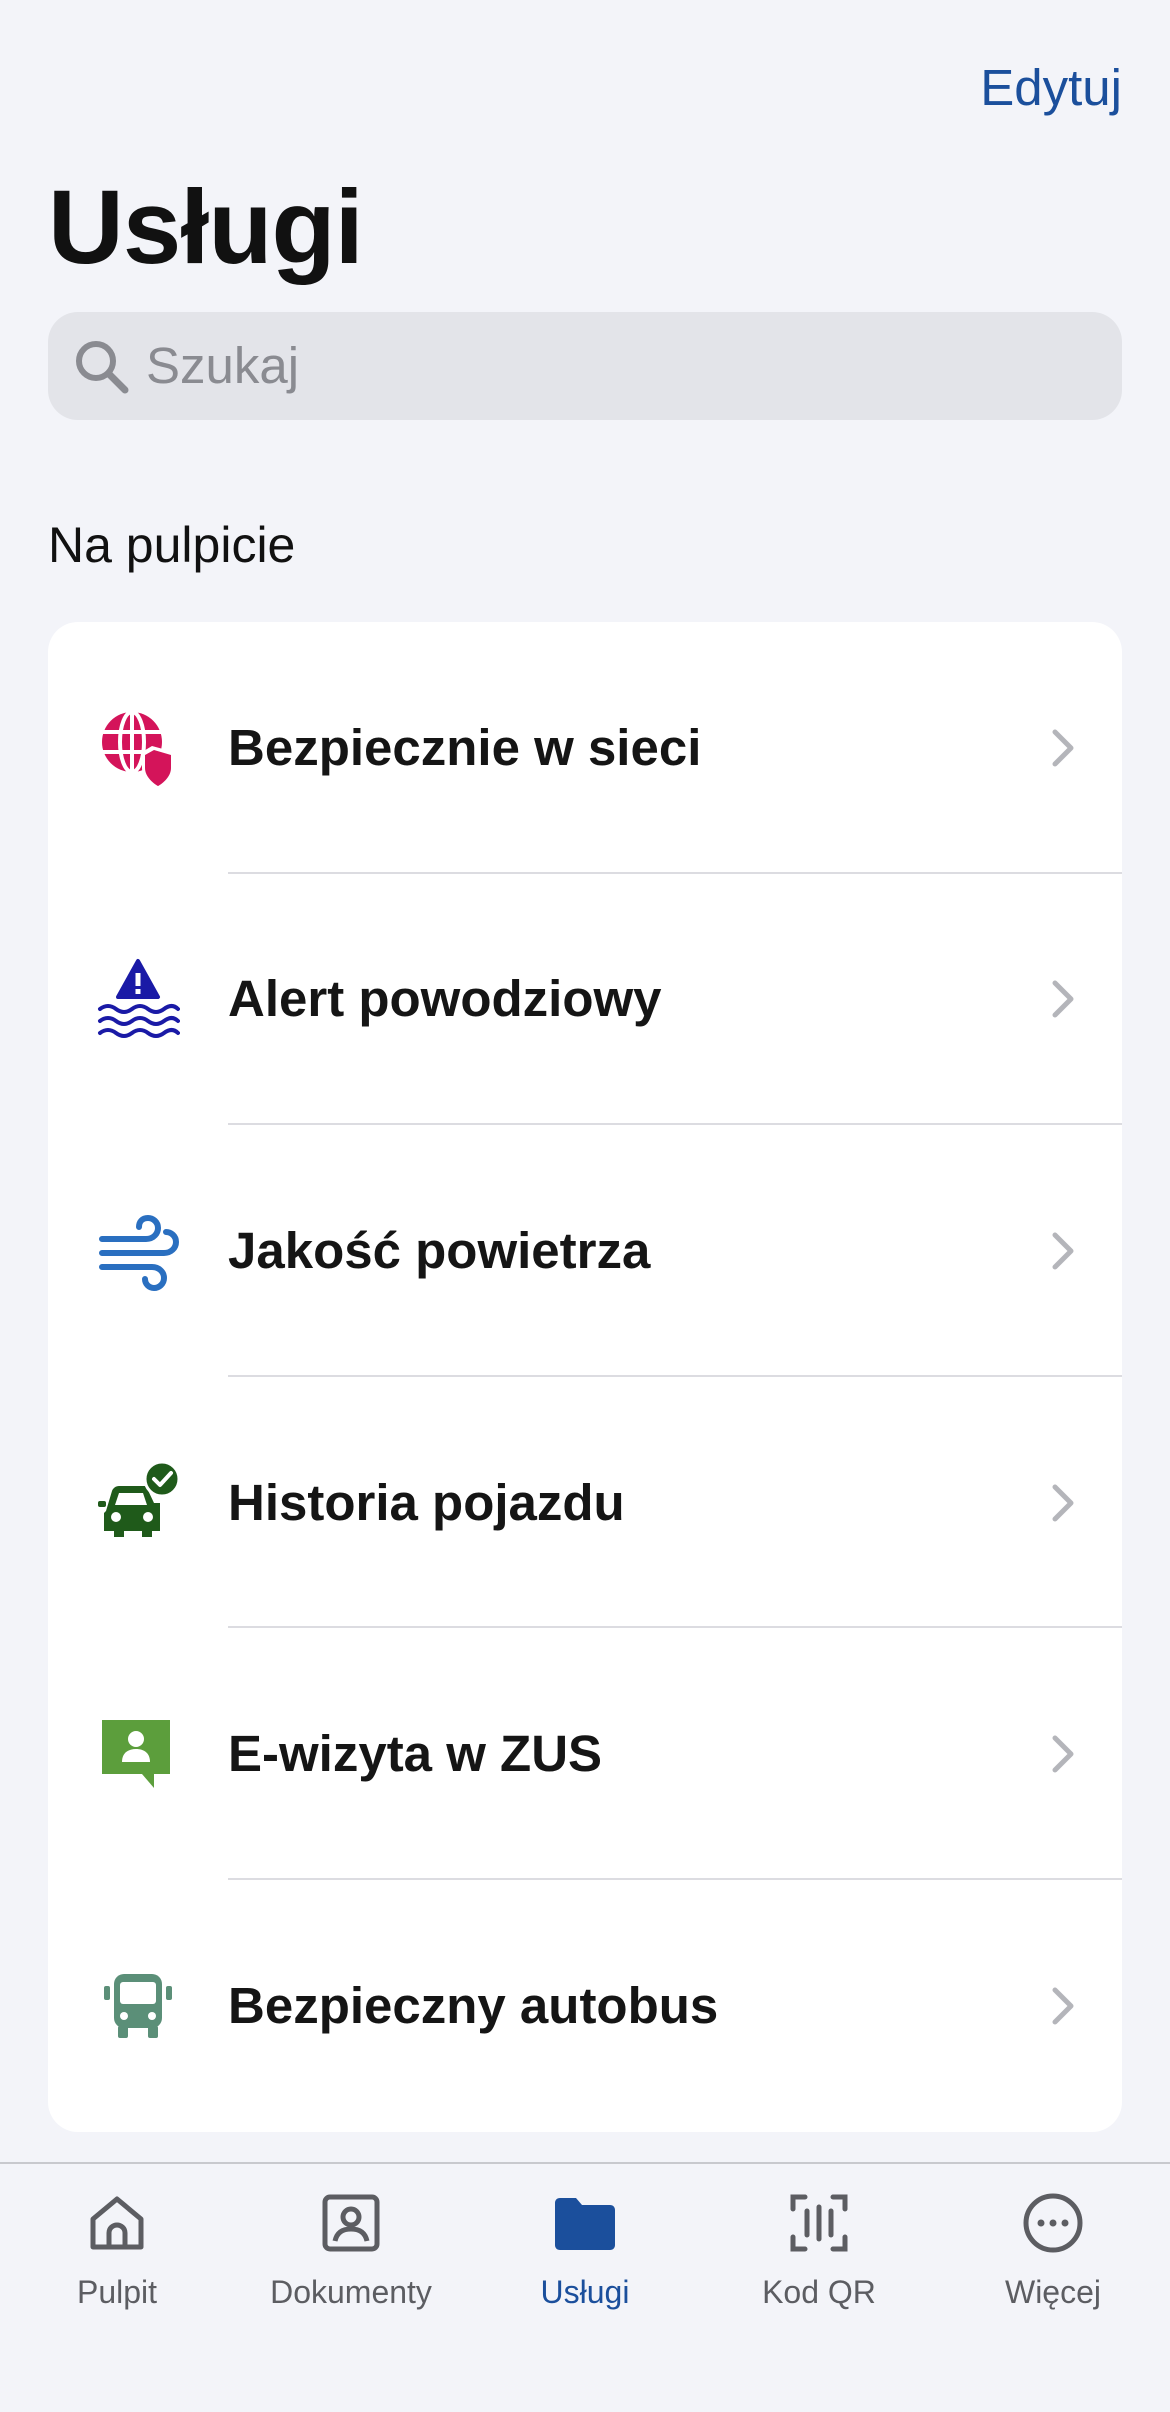 The width and height of the screenshot is (1170, 2412). I want to click on list-item-e-wizyta-w-zus: E-wizyta w ZUS, so click(585, 1754).